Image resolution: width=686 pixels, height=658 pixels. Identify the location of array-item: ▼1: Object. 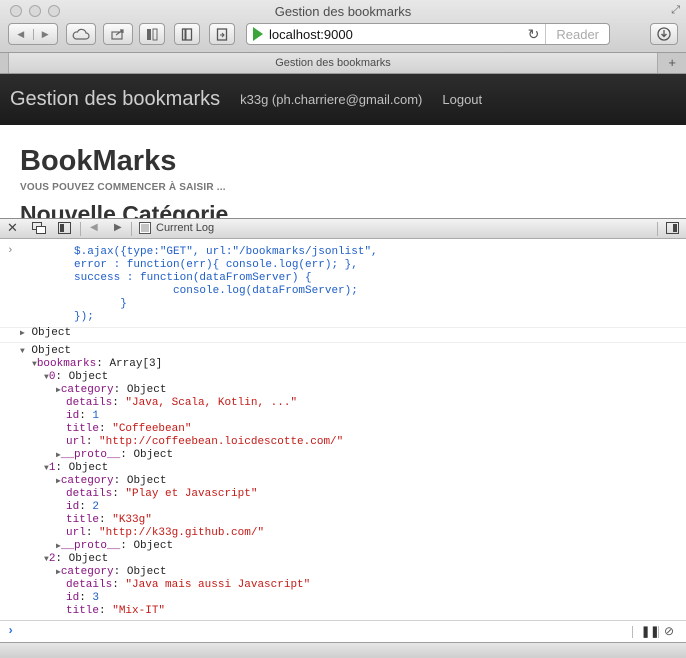
(76, 468).